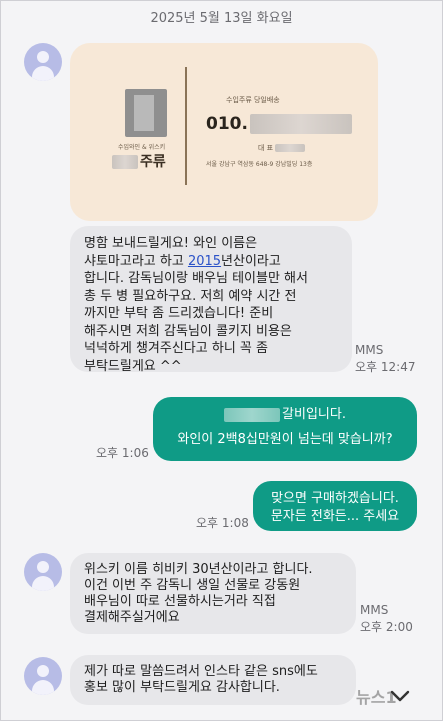 The height and width of the screenshot is (721, 443). I want to click on message-bubble-outgoing: 맞으면 구매하겠습니다. 문자든 전화든... 주세요, so click(335, 506).